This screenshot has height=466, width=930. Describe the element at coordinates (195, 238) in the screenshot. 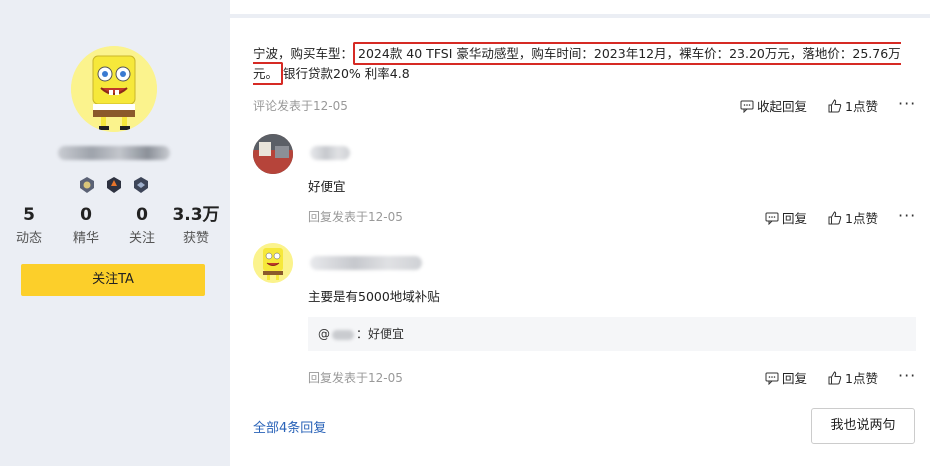

I see `stat-label: 获赞` at that location.